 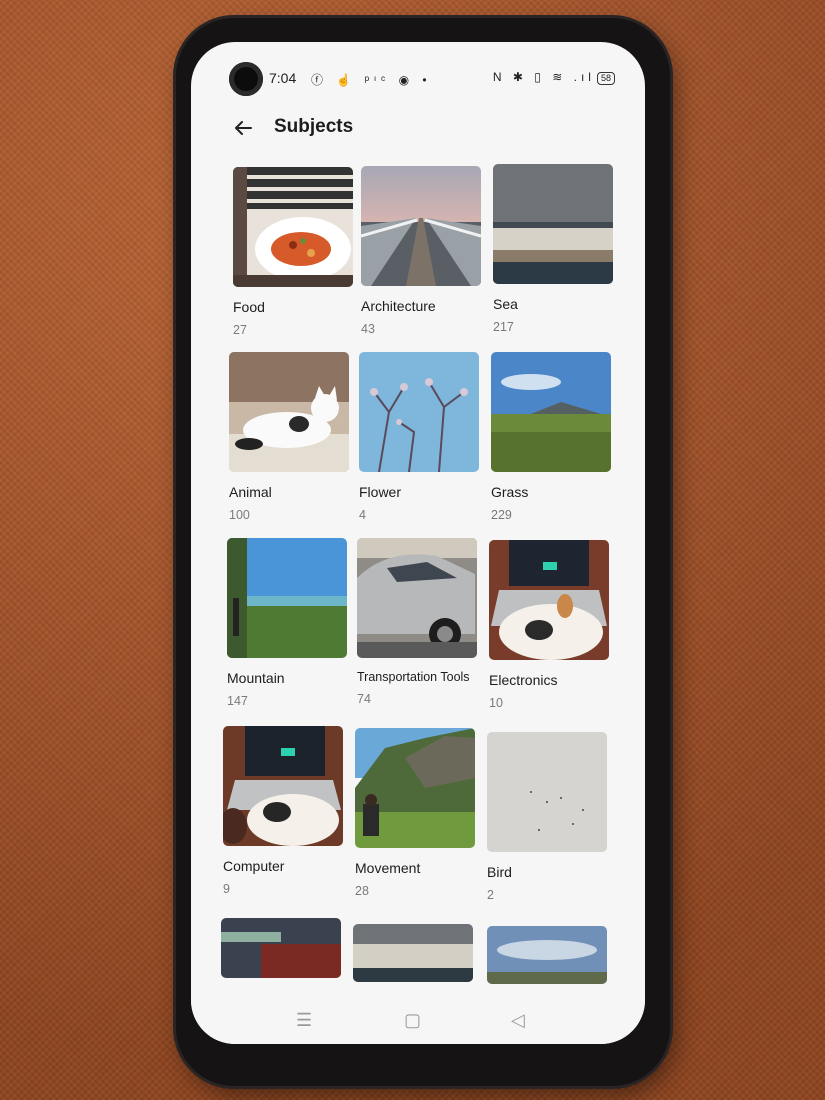 I want to click on subject-count: 10, so click(x=496, y=703).